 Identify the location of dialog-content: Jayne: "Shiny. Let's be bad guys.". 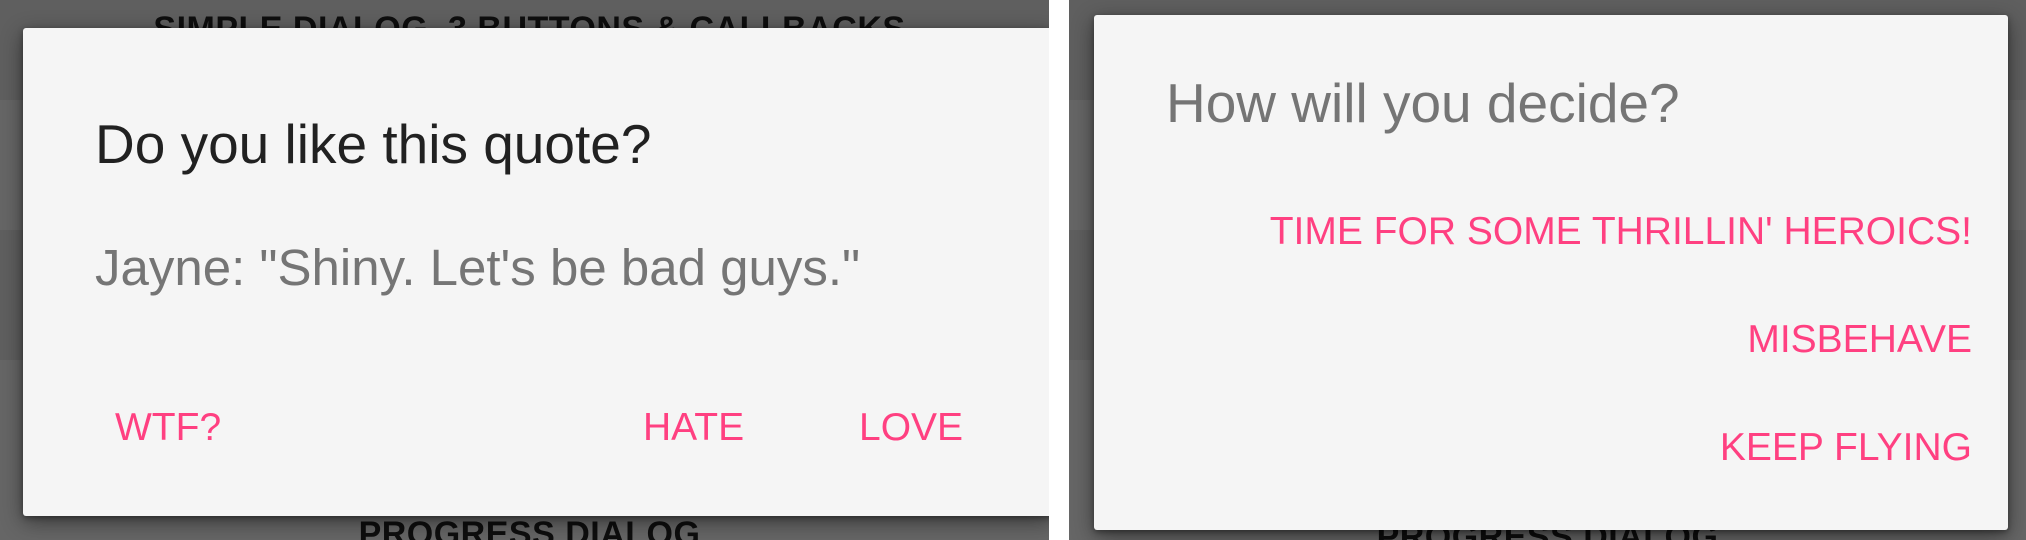
(478, 267).